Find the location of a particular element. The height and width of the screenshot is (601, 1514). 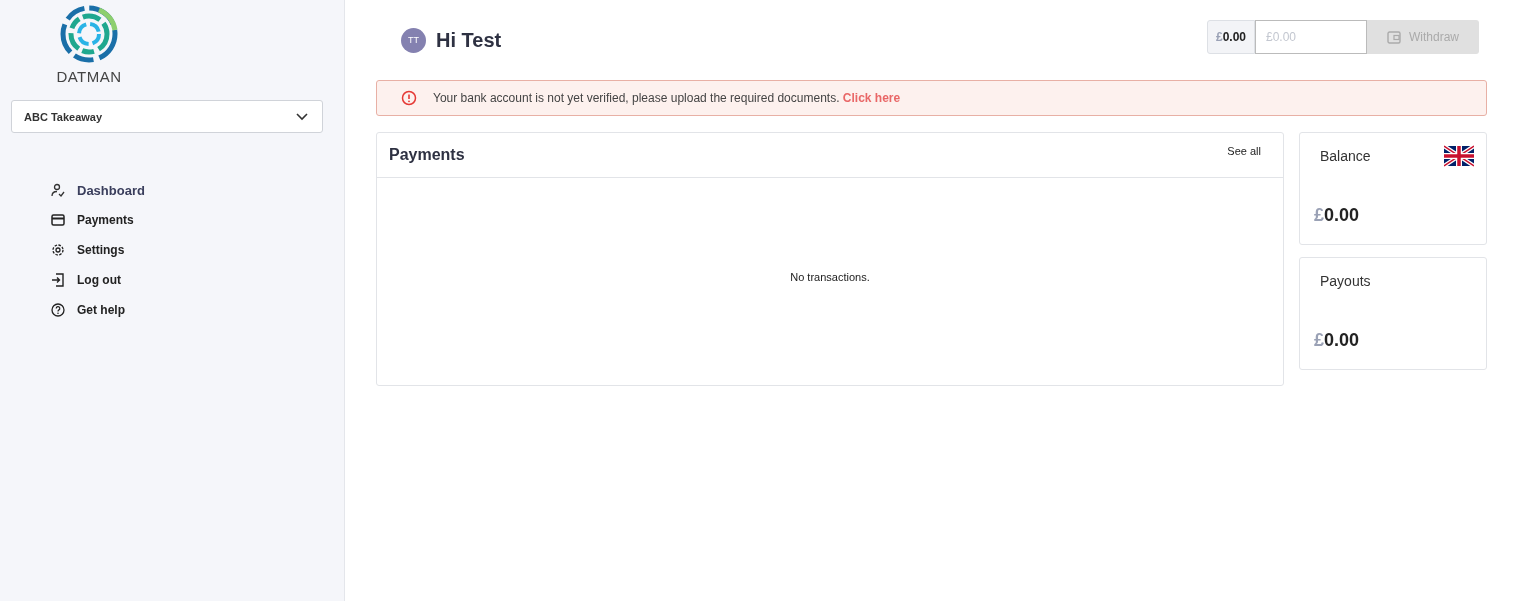

settings-icon is located at coordinates (58, 250).